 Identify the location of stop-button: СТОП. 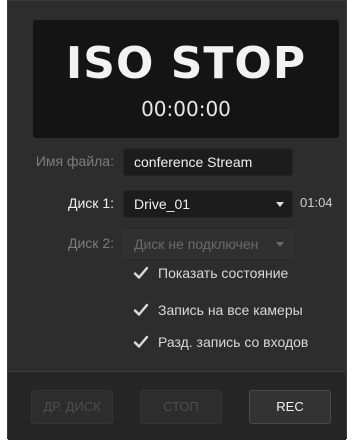
(181, 407).